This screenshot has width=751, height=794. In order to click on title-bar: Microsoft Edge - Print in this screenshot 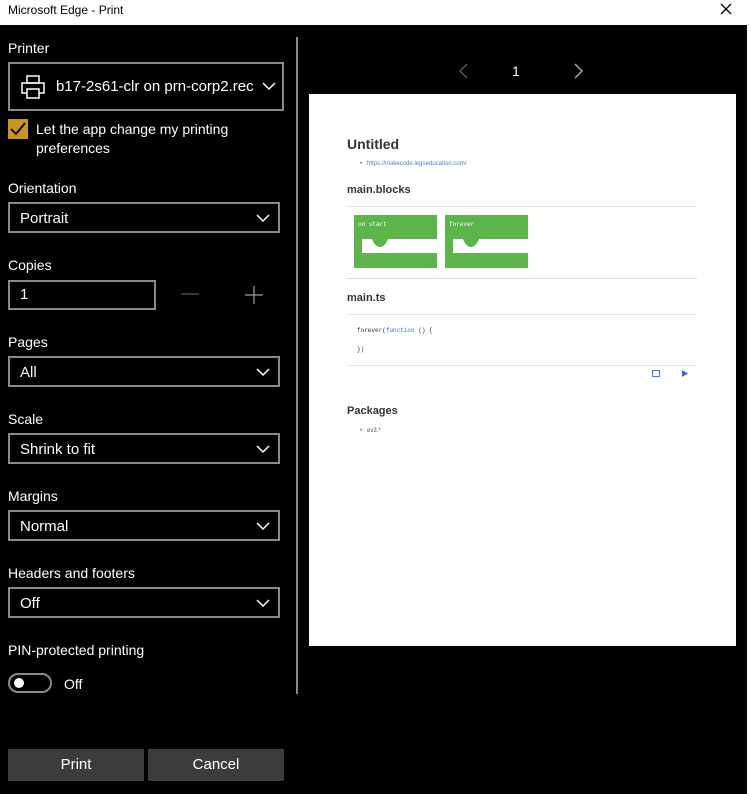, I will do `click(375, 12)`.